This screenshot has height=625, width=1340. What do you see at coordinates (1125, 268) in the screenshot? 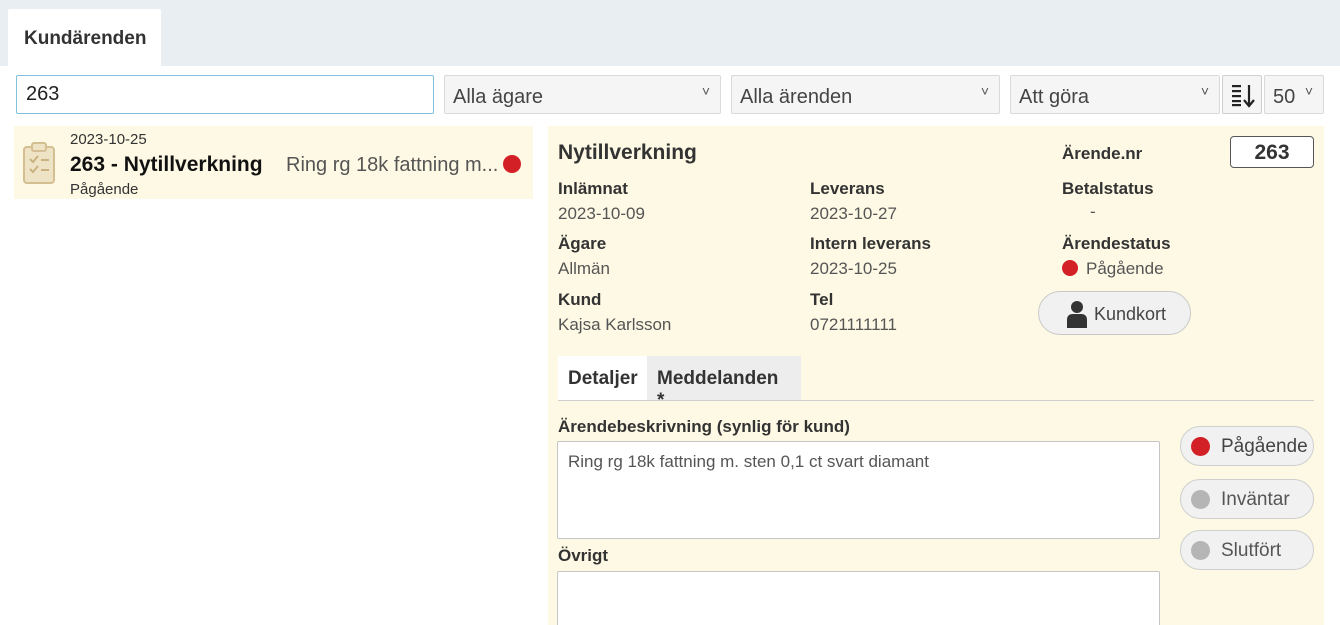
I see `errand-status-value: Pågående` at bounding box center [1125, 268].